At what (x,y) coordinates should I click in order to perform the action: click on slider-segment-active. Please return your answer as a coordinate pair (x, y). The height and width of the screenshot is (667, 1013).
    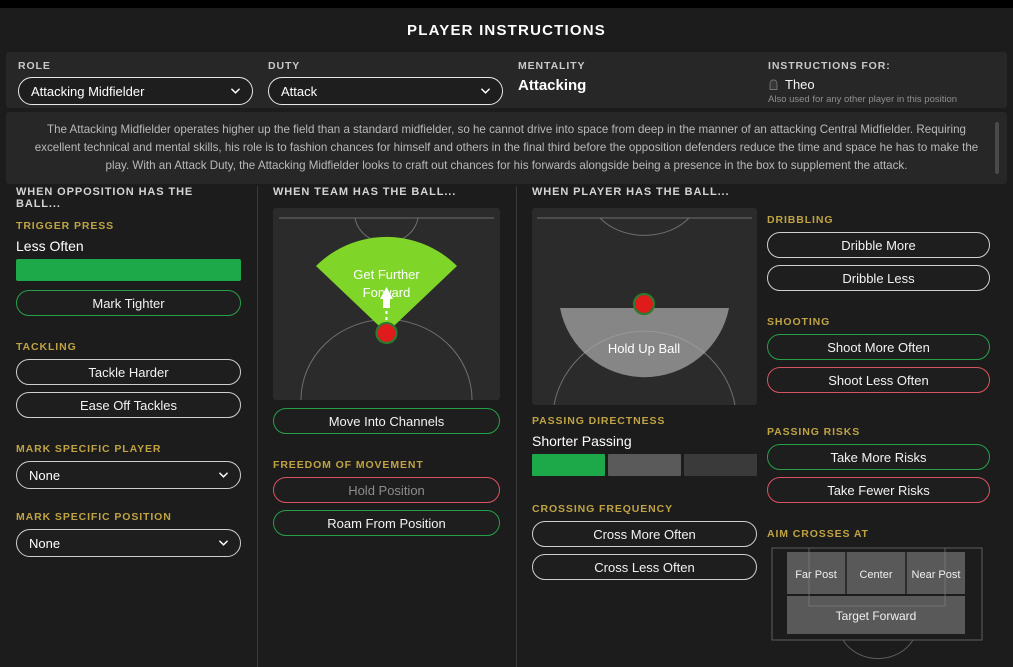
    Looking at the image, I should click on (568, 465).